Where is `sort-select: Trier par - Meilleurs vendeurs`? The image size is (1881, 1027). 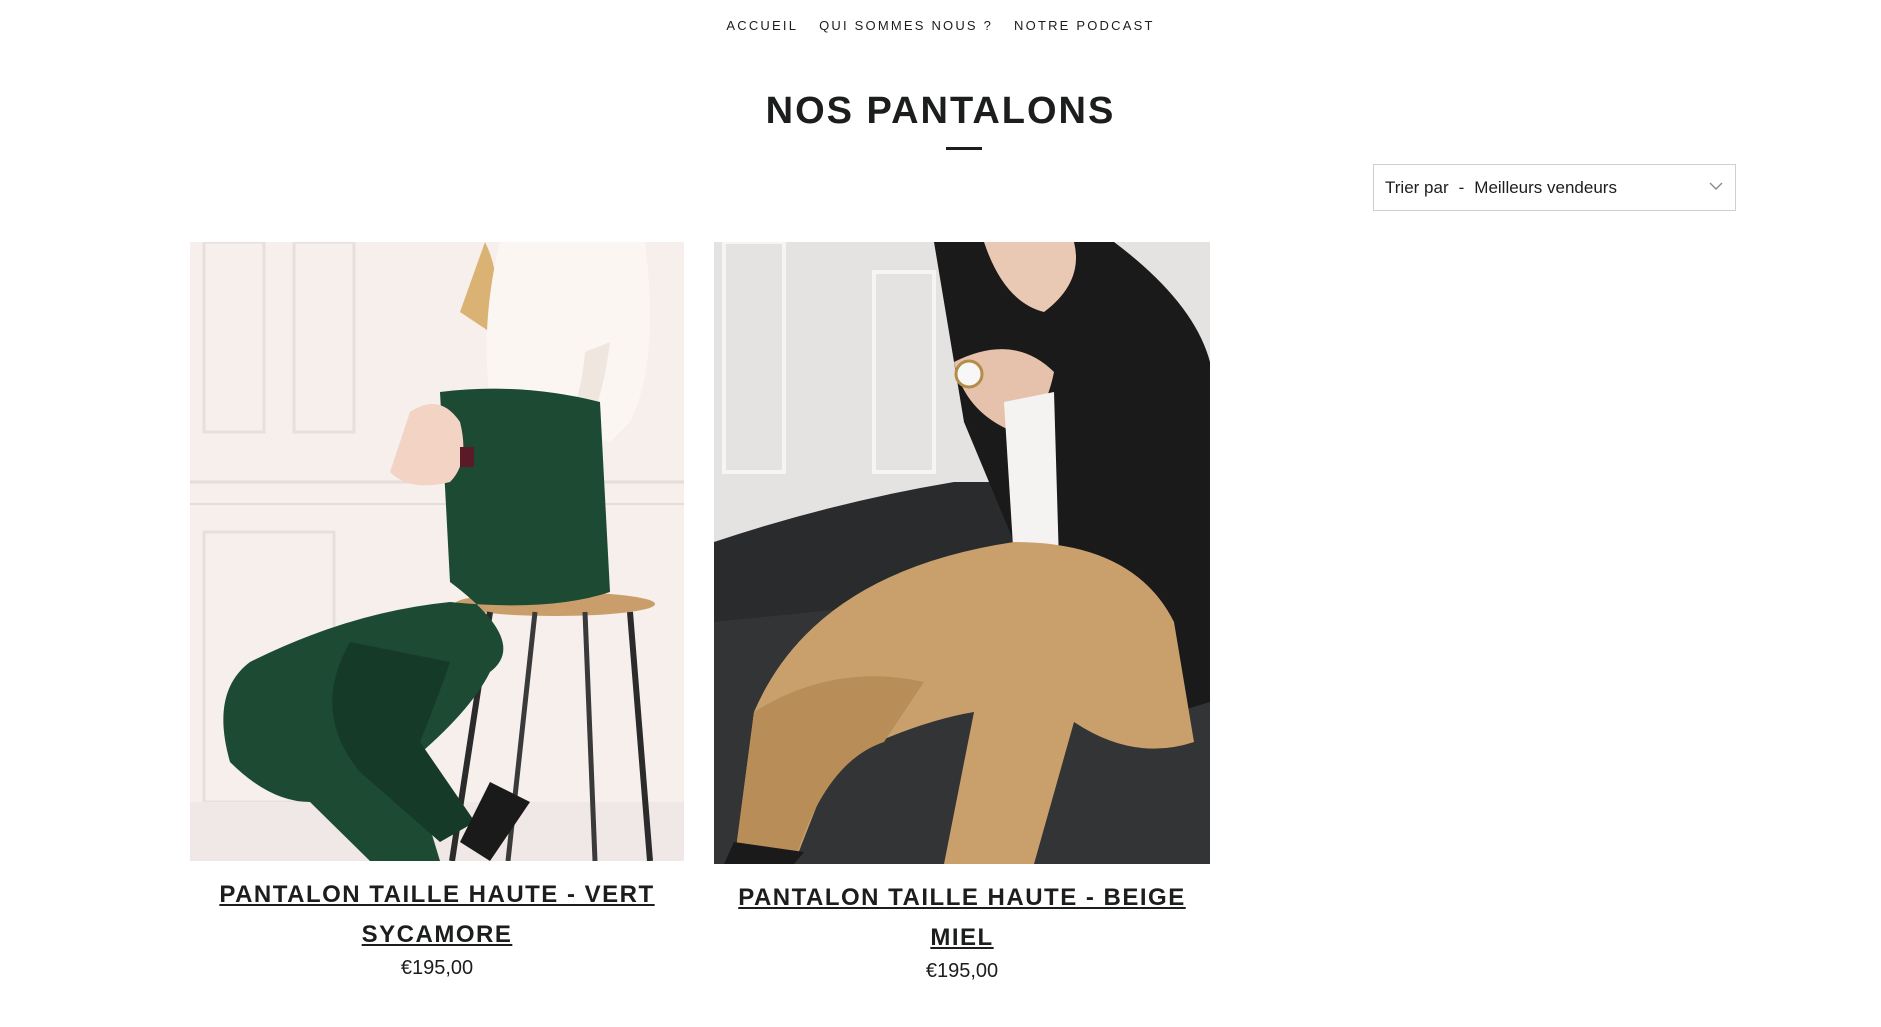
sort-select: Trier par - Meilleurs vendeurs is located at coordinates (1554, 187).